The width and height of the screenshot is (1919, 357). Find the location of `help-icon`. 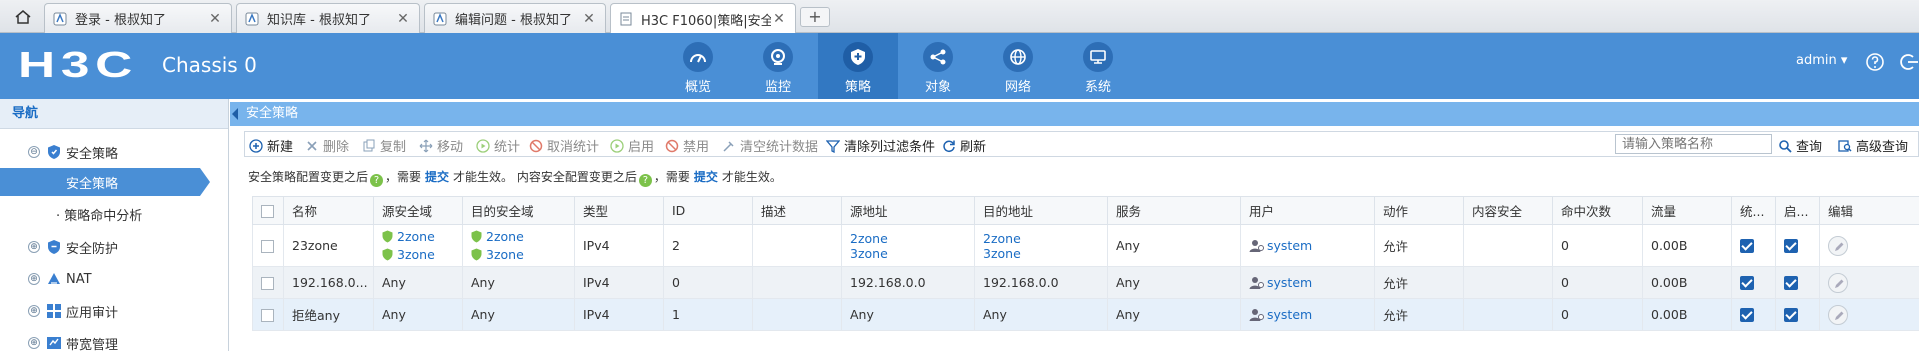

help-icon is located at coordinates (1875, 62).